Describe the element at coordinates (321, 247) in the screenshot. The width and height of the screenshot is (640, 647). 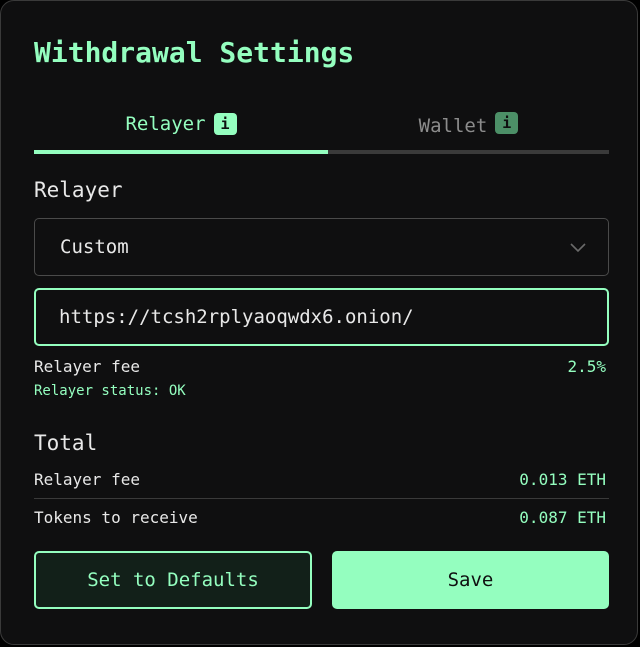
I see `relayer-select: Custom` at that location.